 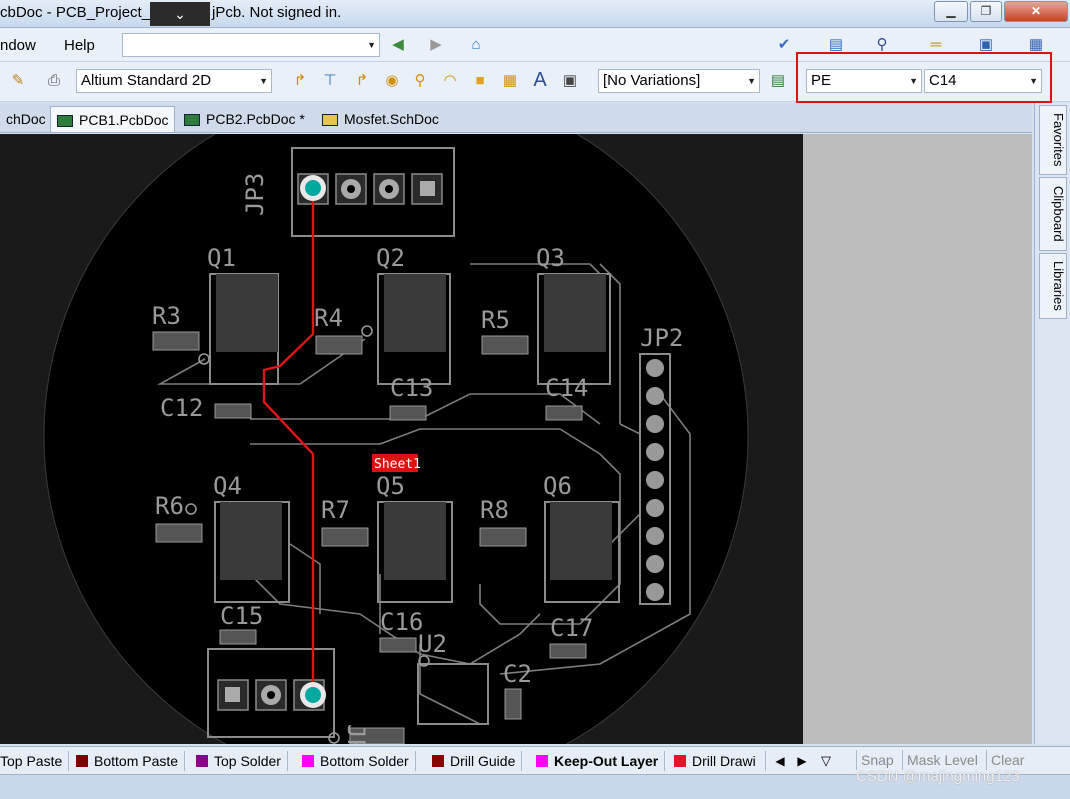 I want to click on side-tab-libraries: Libraries, so click(x=1053, y=286).